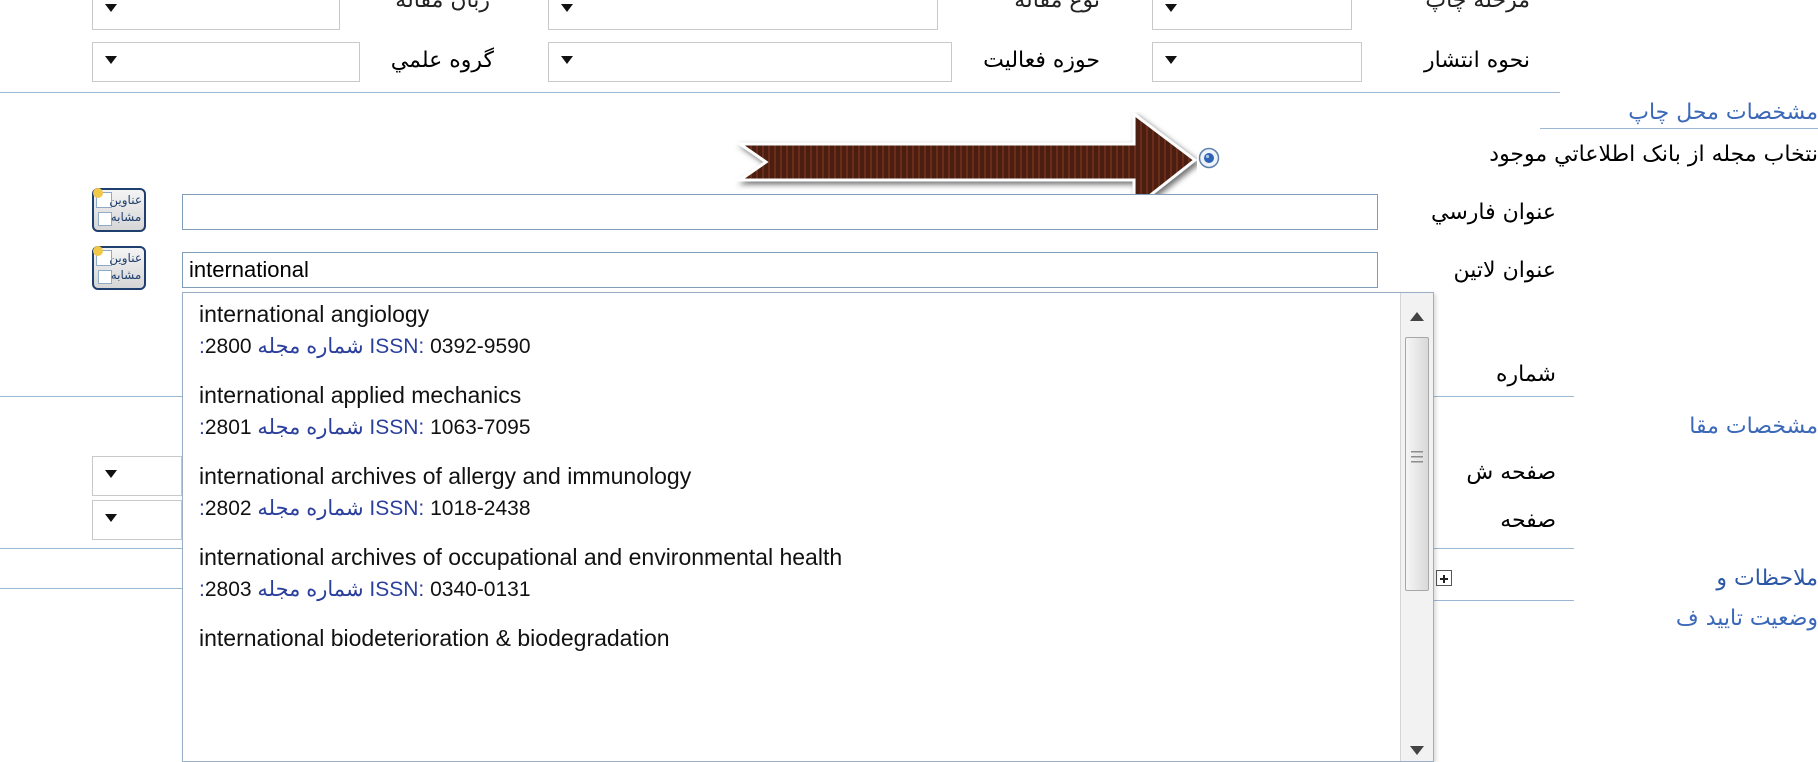 This screenshot has width=1818, height=762. Describe the element at coordinates (1753, 426) in the screenshot. I see `article-section-header-partial: مشخصات مقا` at that location.